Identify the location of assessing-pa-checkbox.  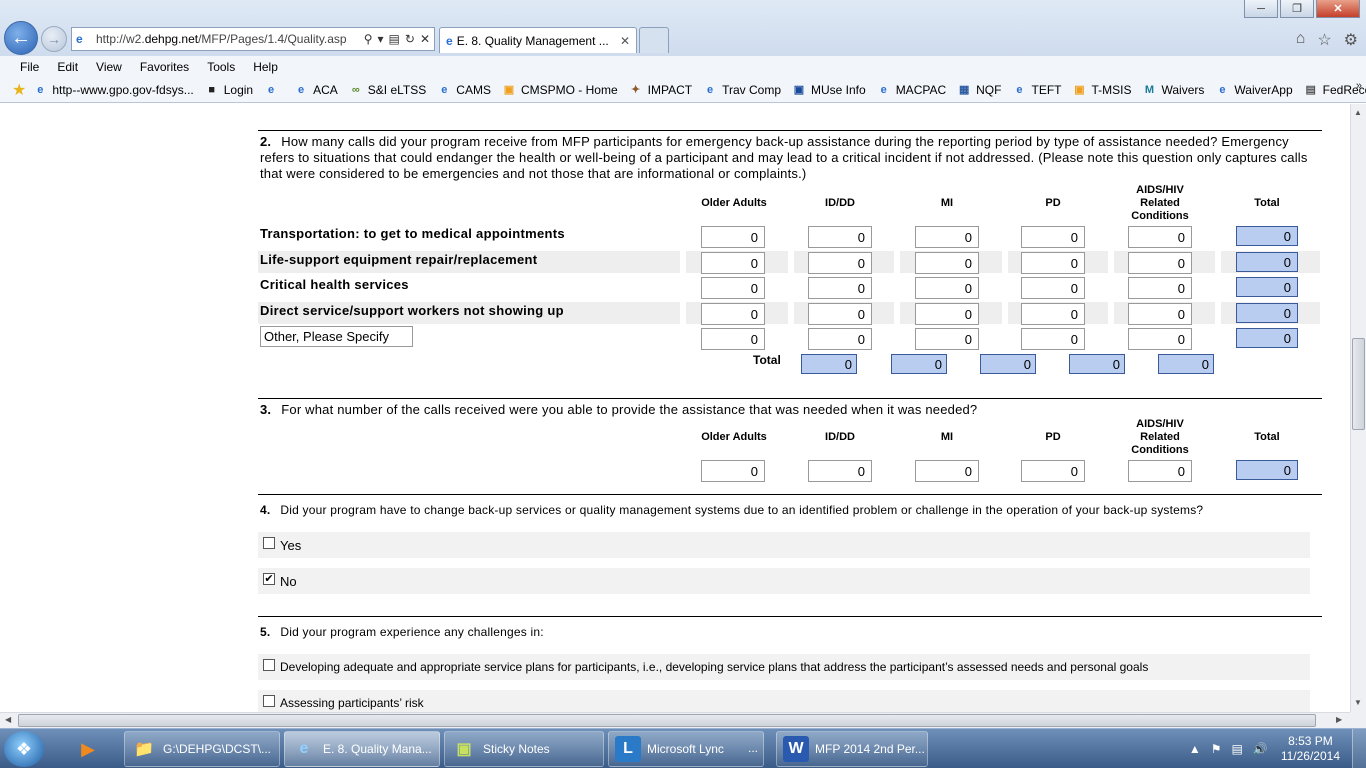
(269, 701).